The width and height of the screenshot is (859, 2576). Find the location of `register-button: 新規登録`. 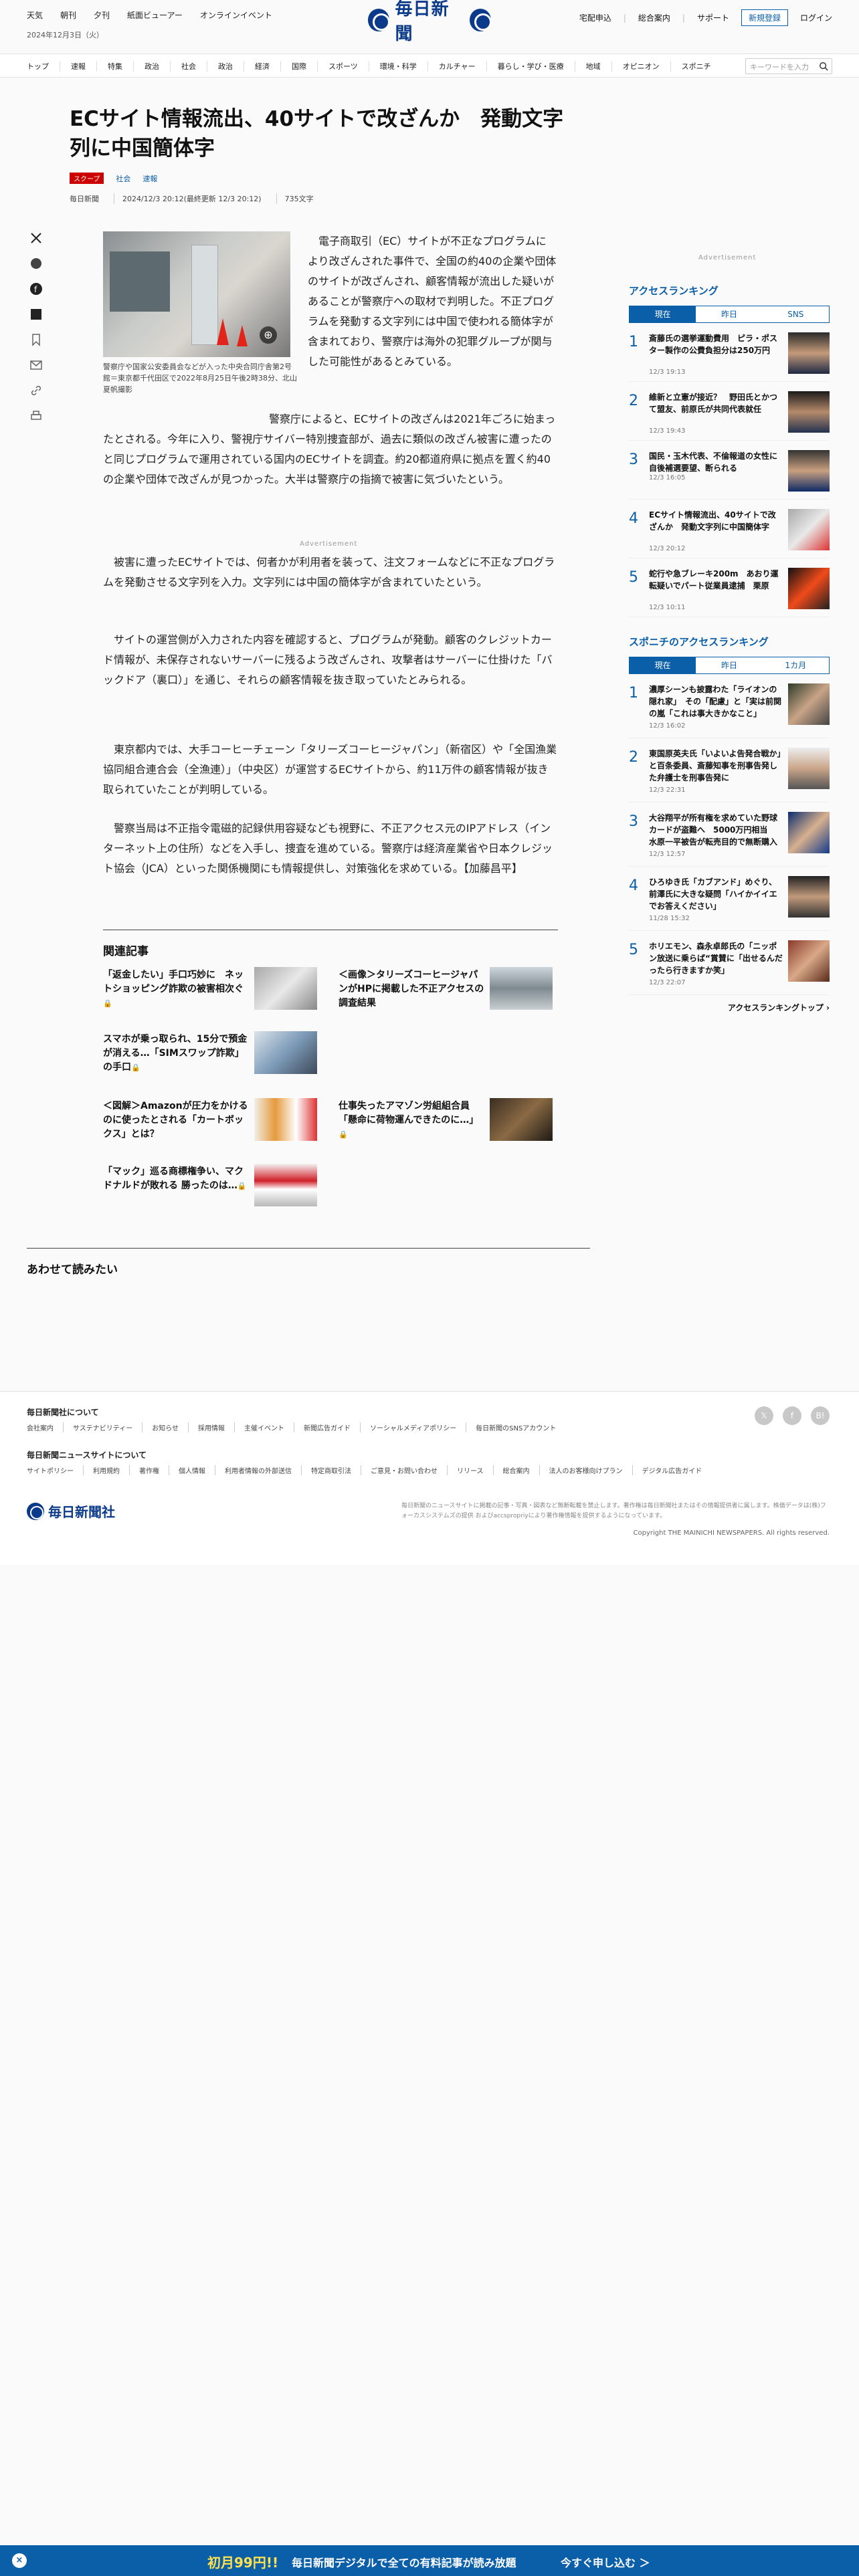

register-button: 新規登録 is located at coordinates (764, 17).